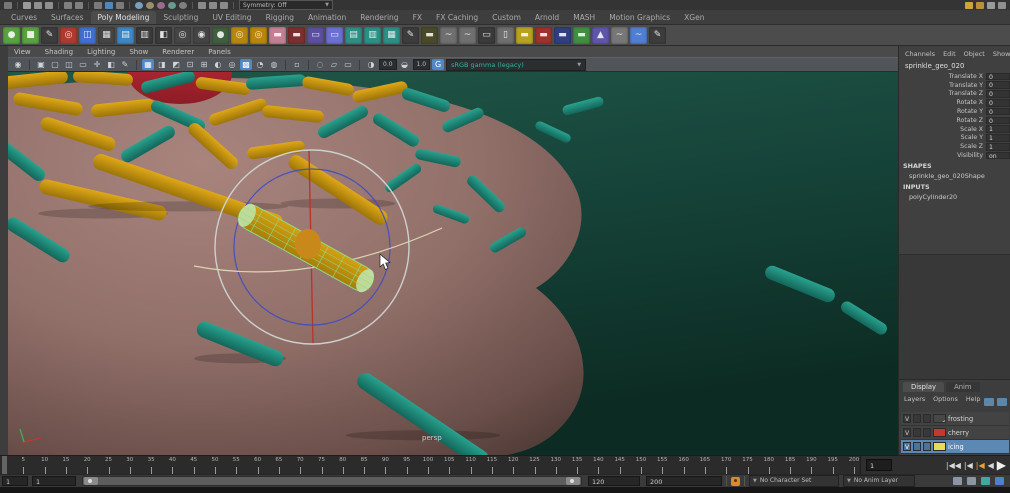 The image size is (1010, 493). What do you see at coordinates (24, 17) in the screenshot?
I see `shelf-tab-curves: Curves` at bounding box center [24, 17].